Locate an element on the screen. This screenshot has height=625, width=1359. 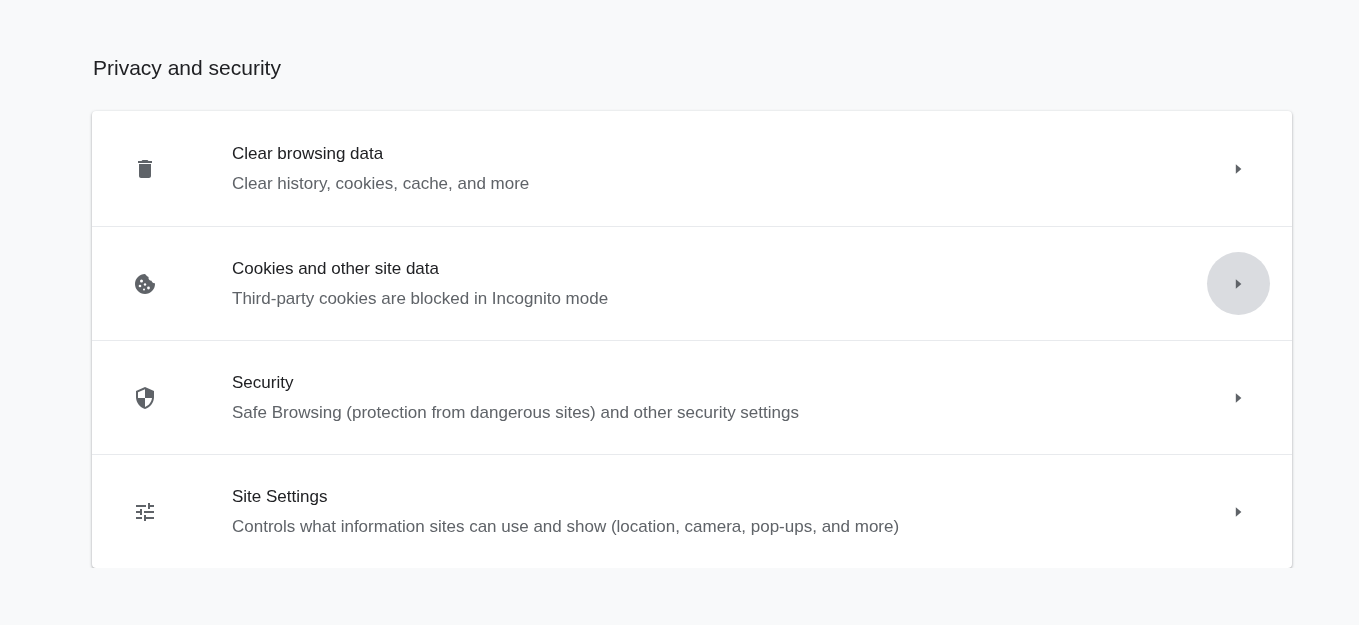
row-title: Security is located at coordinates (263, 382).